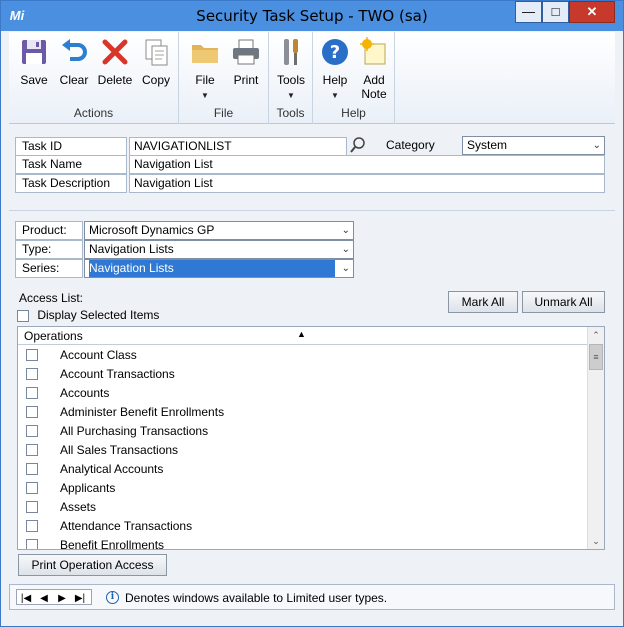 Image resolution: width=624 pixels, height=627 pixels. Describe the element at coordinates (219, 249) in the screenshot. I see `type-select: Navigation Lists ⌄` at that location.